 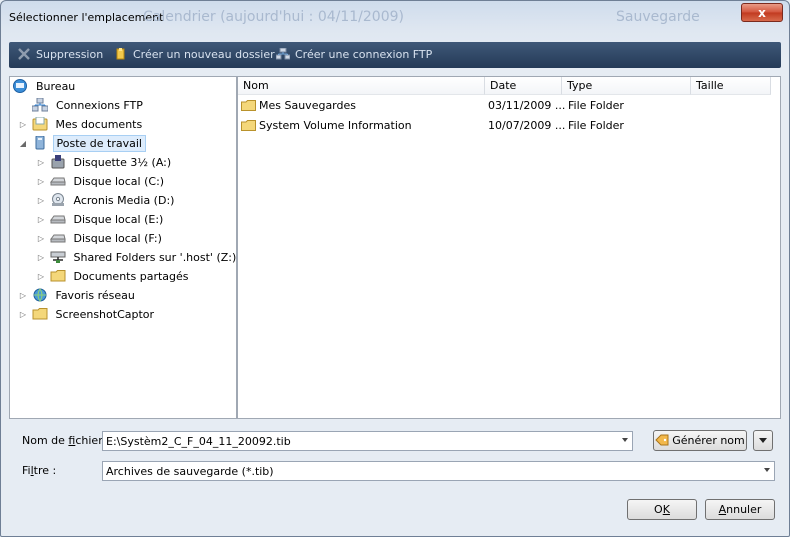 What do you see at coordinates (114, 278) in the screenshot?
I see `tree-item-shared-docs: ▷ Documents partagés` at bounding box center [114, 278].